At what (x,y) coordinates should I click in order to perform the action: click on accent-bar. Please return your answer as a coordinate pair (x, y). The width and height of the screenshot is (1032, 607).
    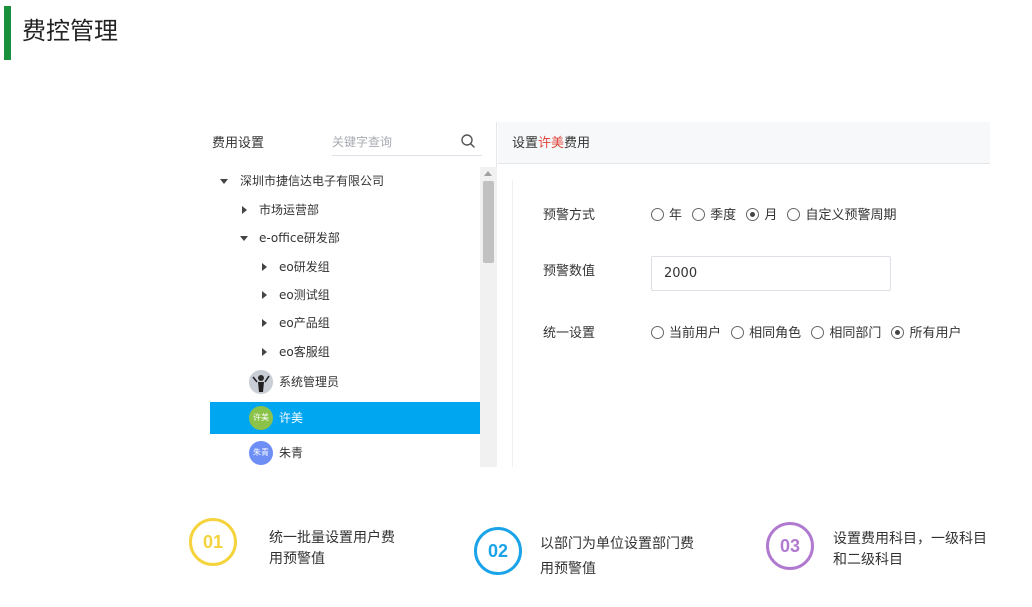
    Looking at the image, I should click on (7, 33).